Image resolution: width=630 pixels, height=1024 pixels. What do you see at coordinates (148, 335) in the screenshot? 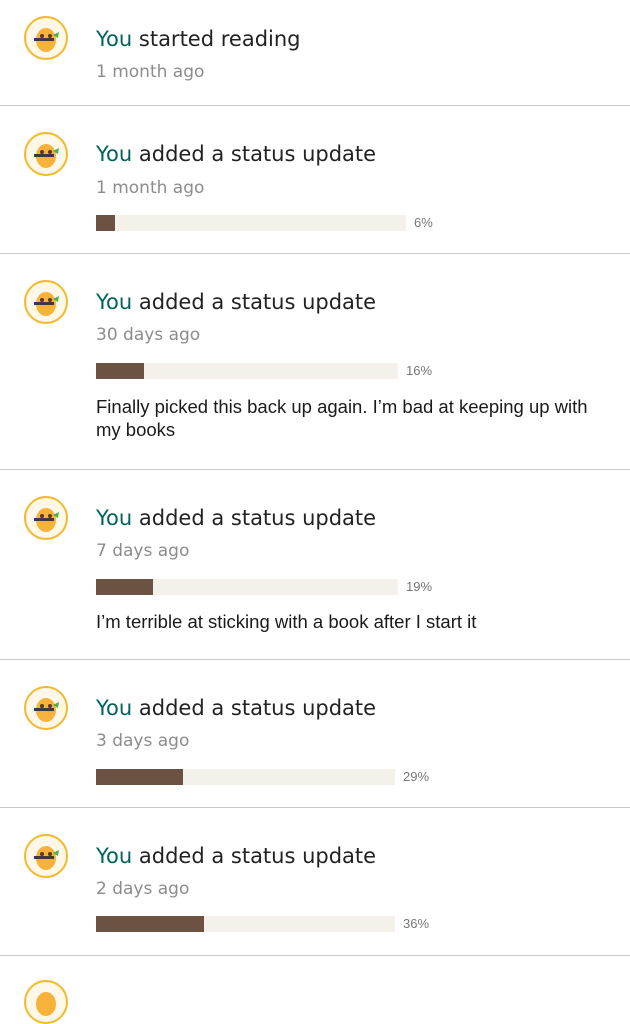
I see `timestamp: 30 days ago` at bounding box center [148, 335].